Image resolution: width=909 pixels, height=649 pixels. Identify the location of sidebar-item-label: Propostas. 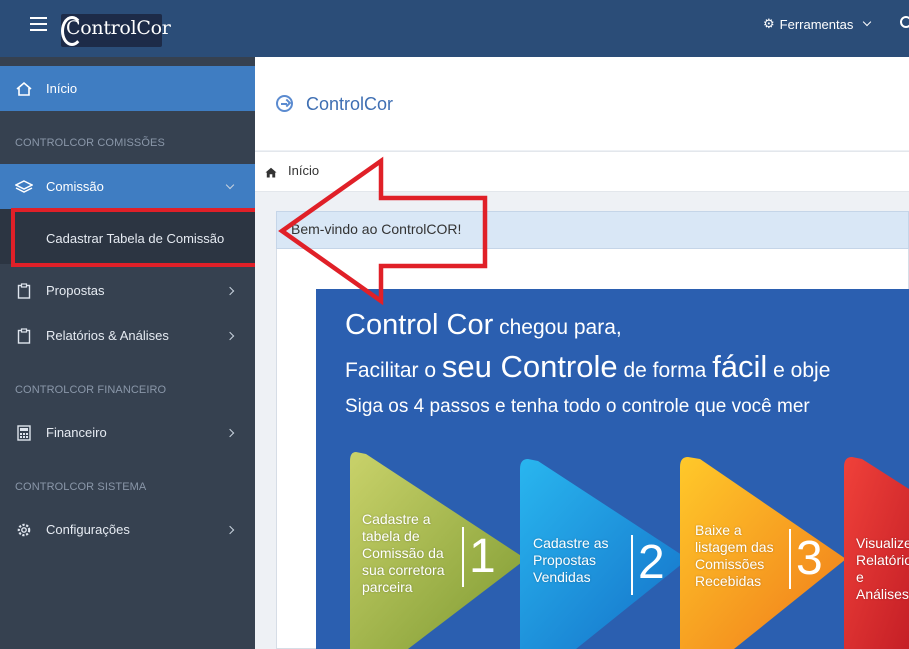
(75, 290).